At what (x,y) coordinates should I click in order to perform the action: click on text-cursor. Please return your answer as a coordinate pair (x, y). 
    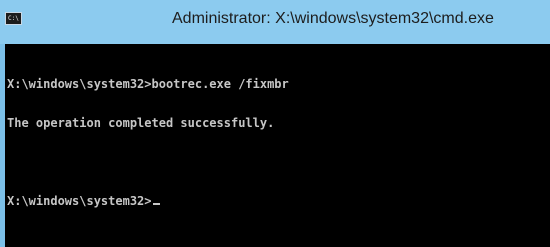
    Looking at the image, I should click on (156, 204).